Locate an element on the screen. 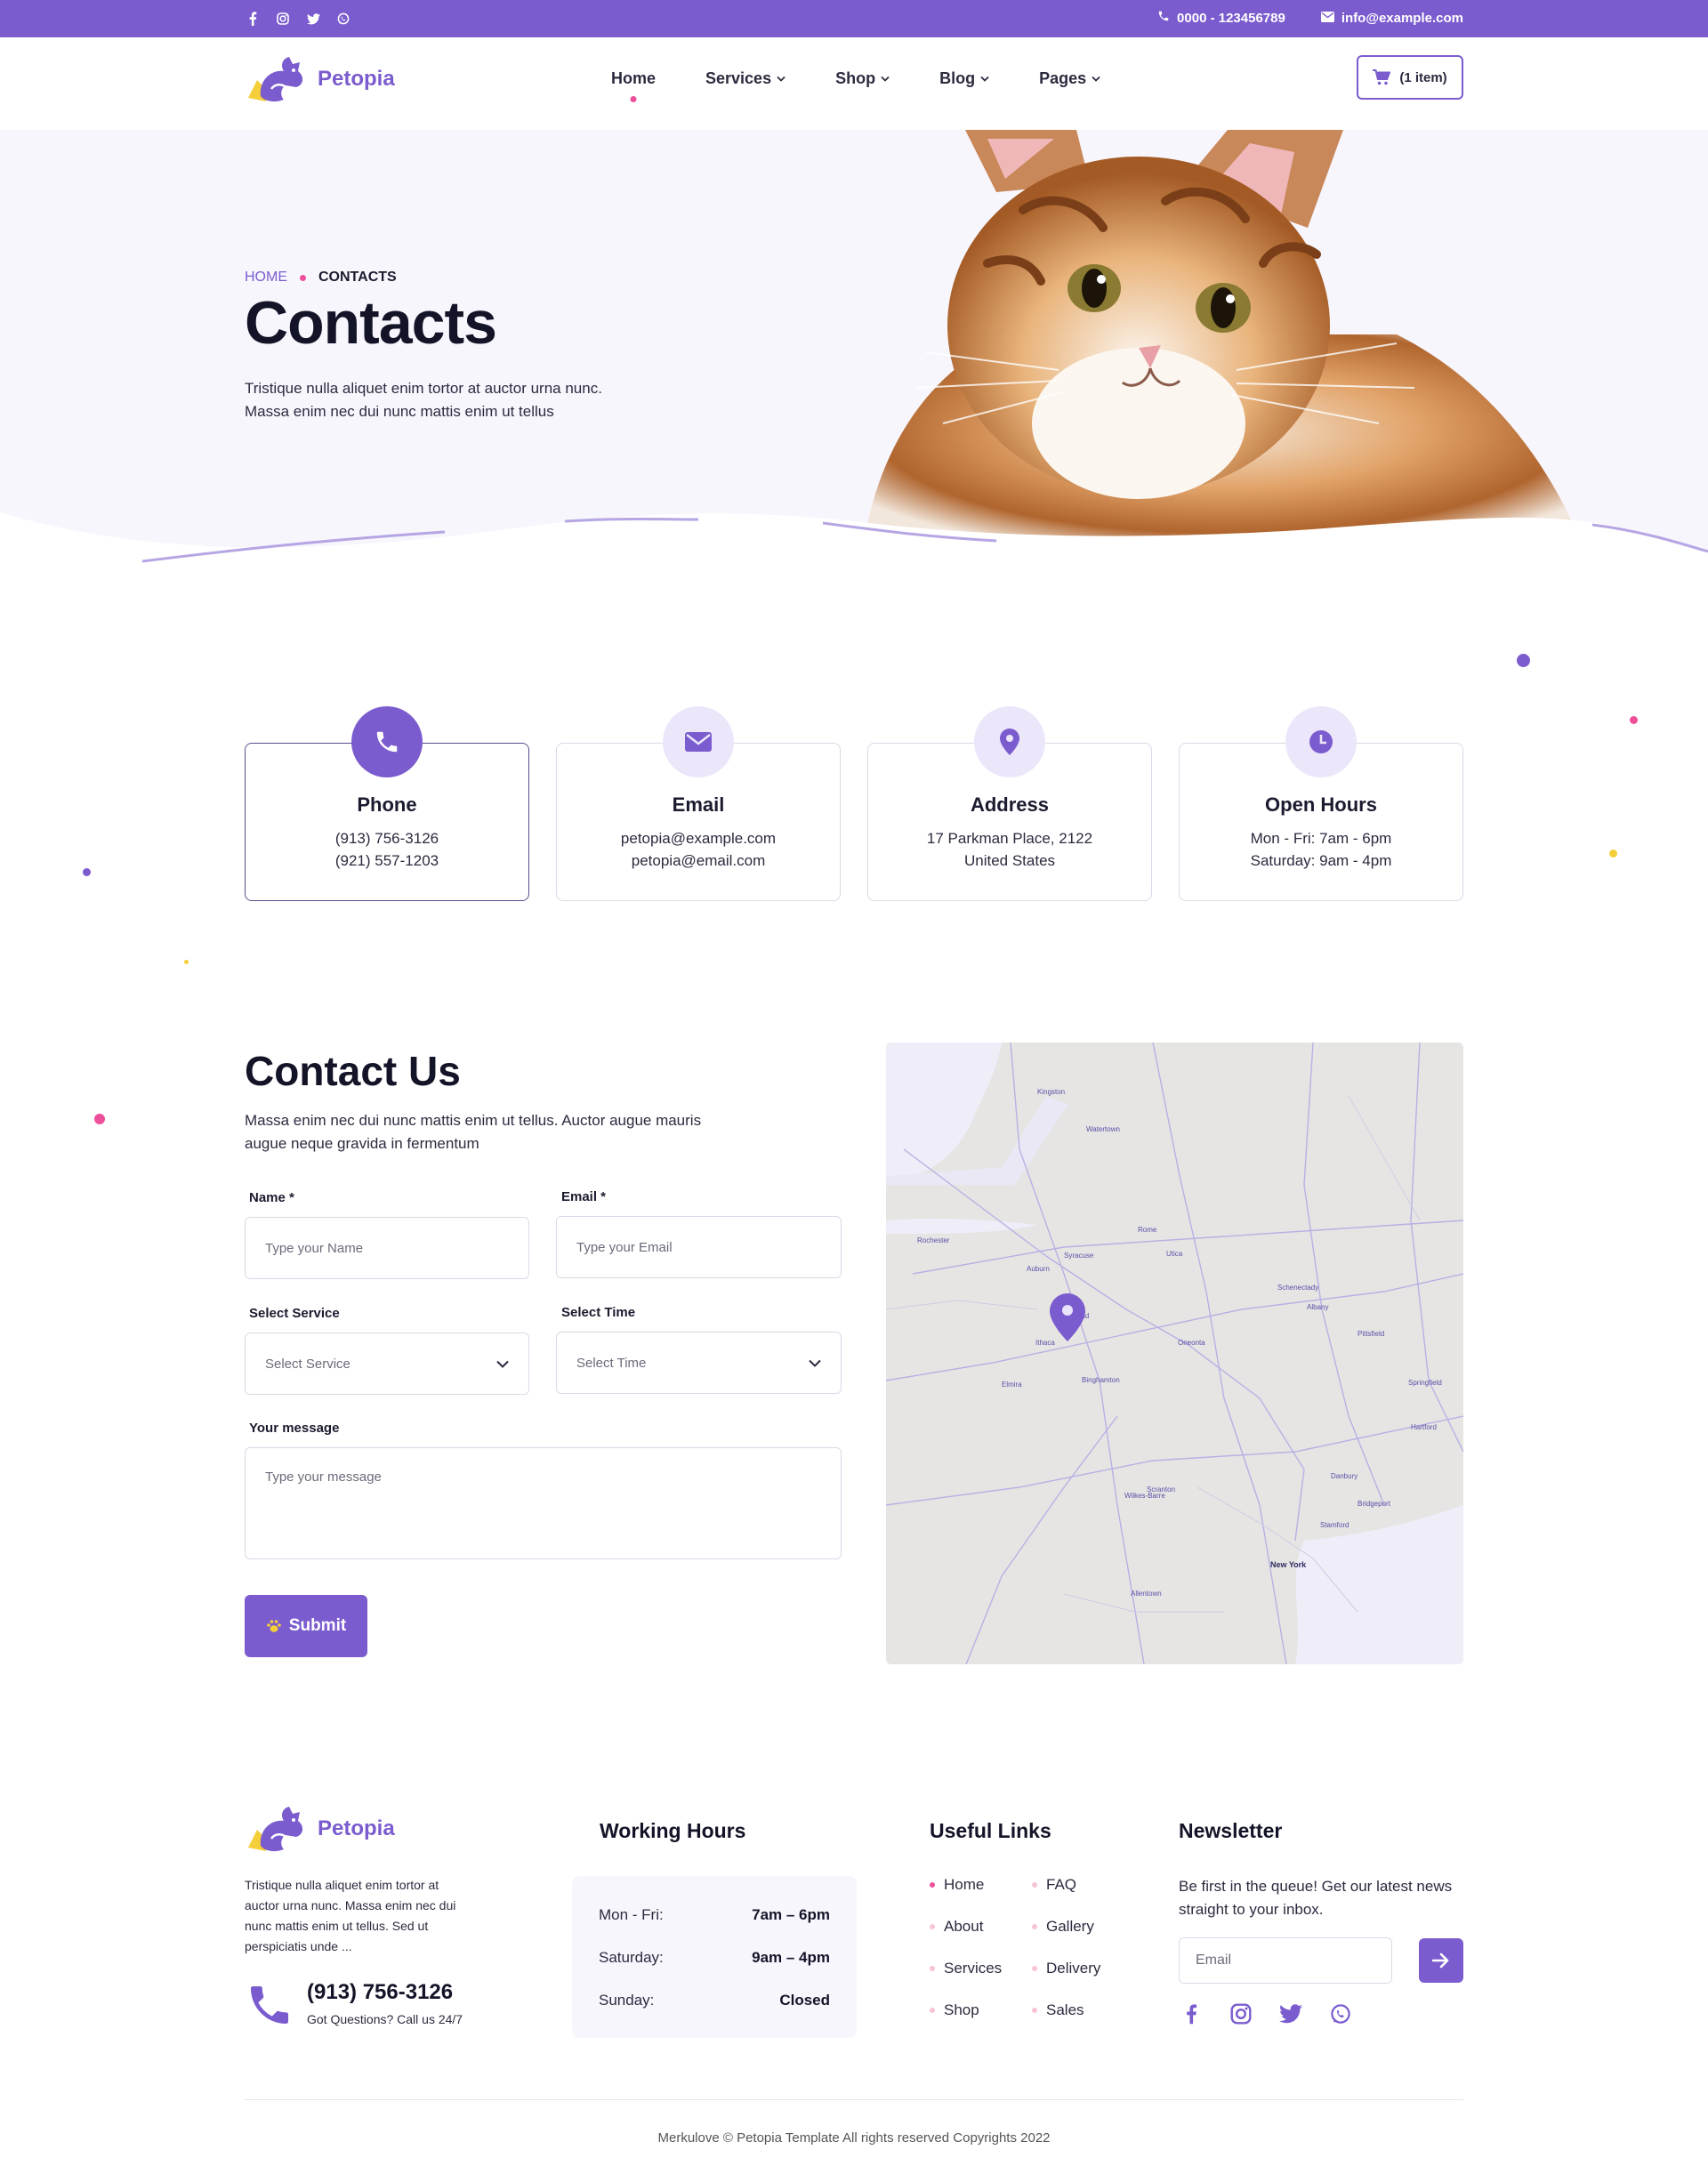 The height and width of the screenshot is (2174, 1708). logo: Petopia is located at coordinates (320, 79).